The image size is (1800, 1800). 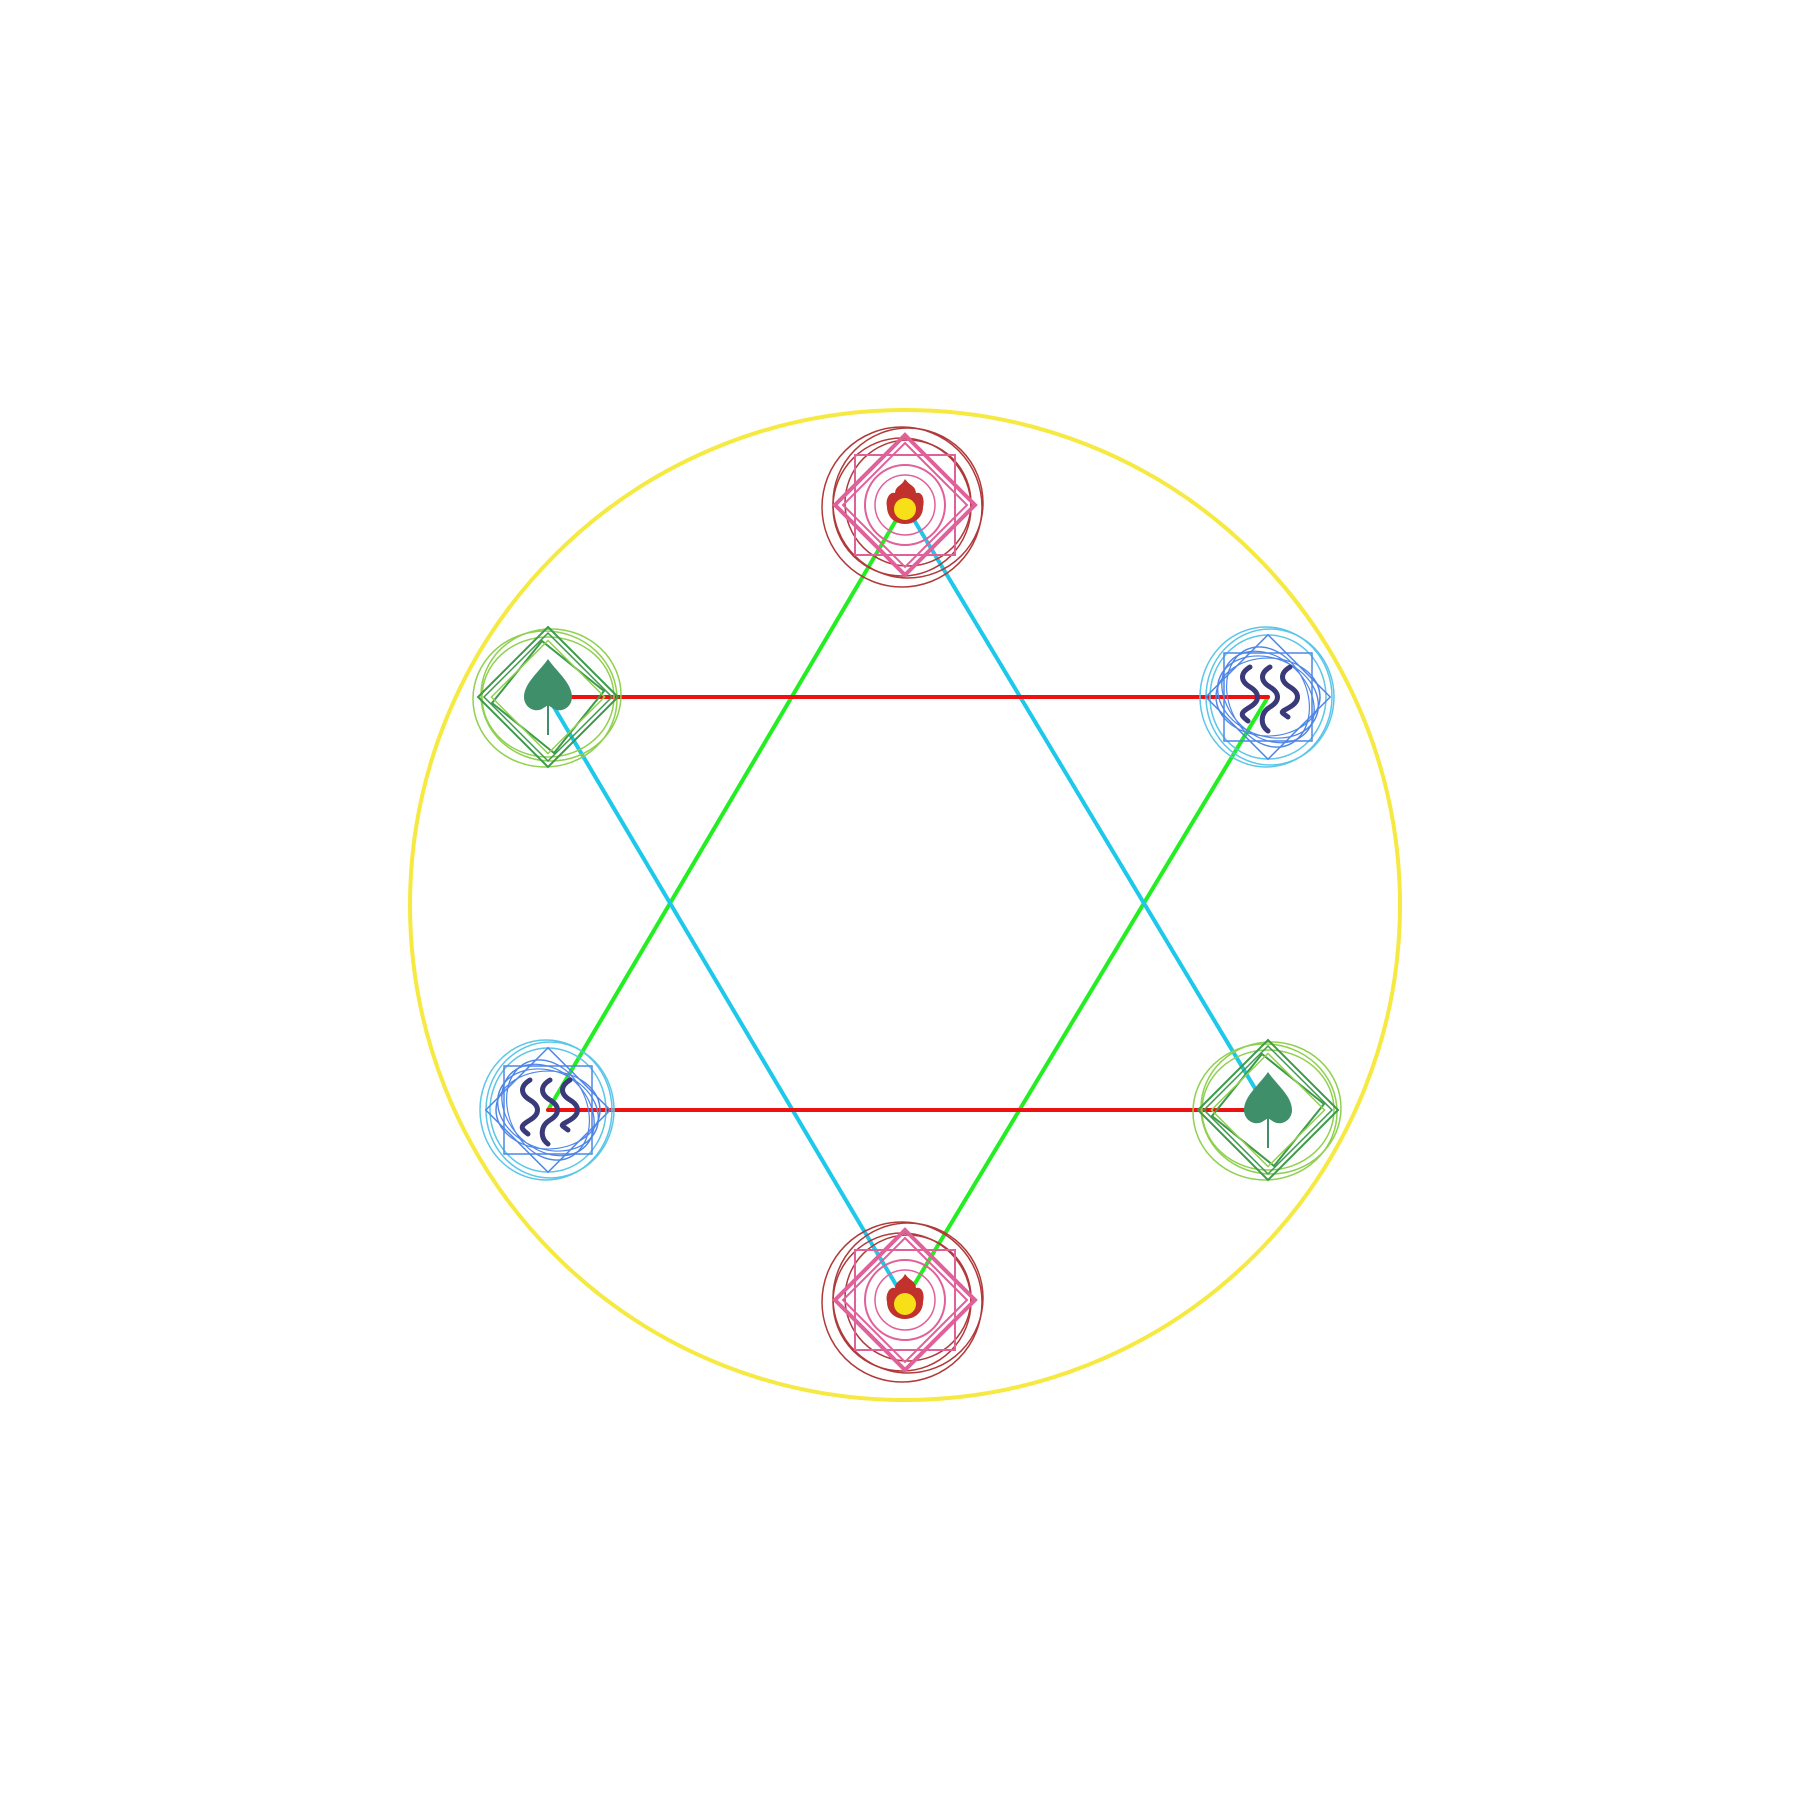 What do you see at coordinates (902, 1302) in the screenshot?
I see `node-fire-bottom` at bounding box center [902, 1302].